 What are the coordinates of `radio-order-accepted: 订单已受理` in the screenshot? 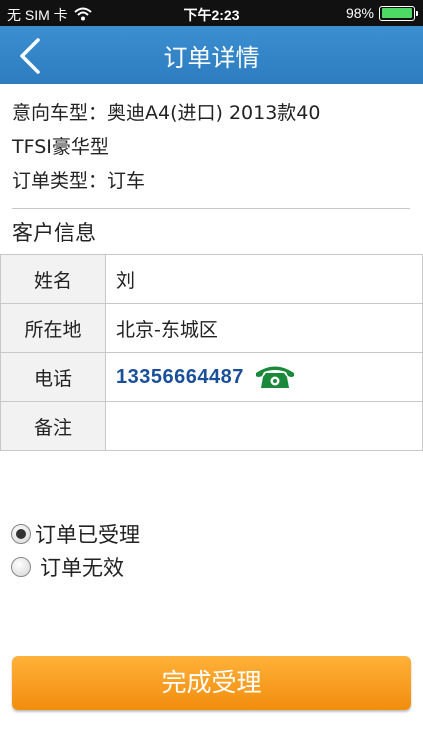 It's located at (75, 533).